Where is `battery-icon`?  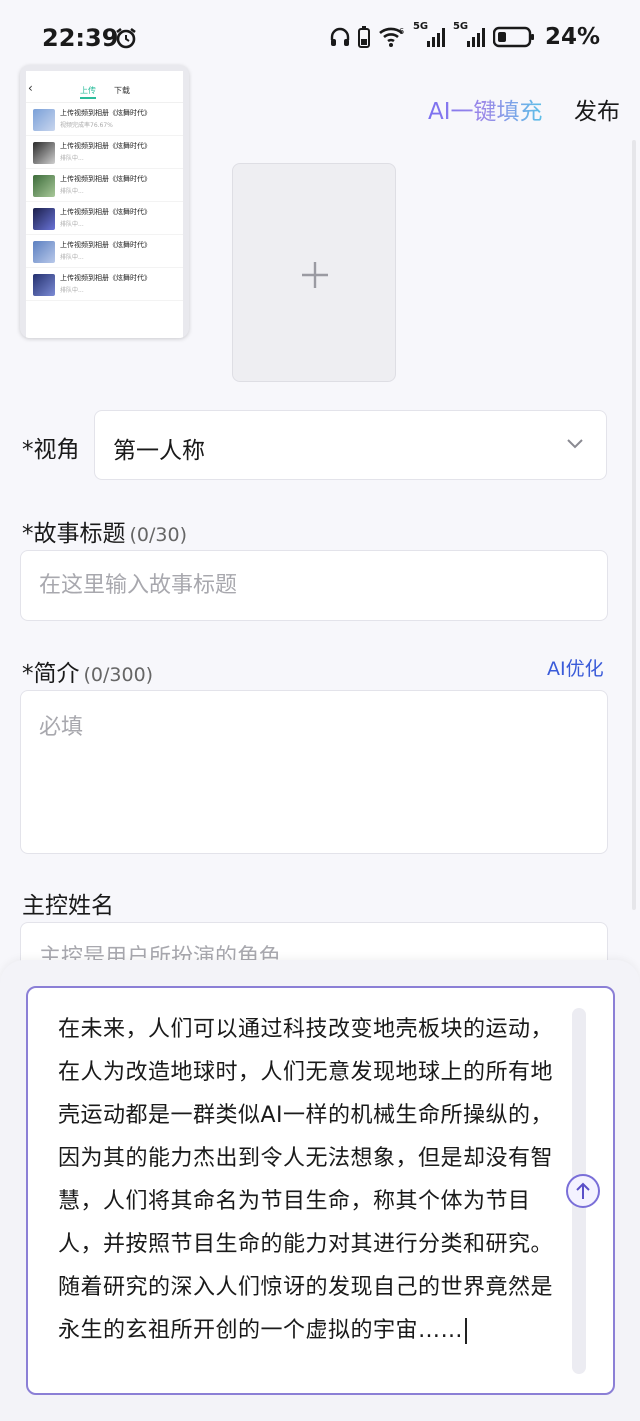
battery-icon is located at coordinates (513, 37).